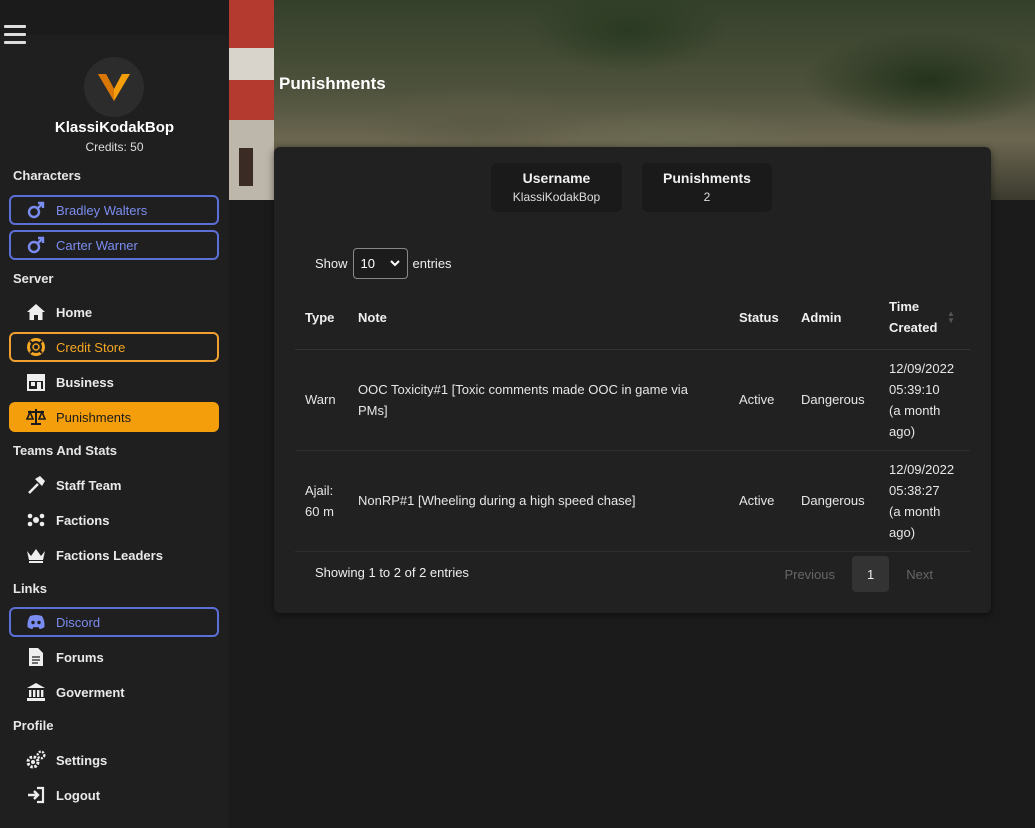 The image size is (1035, 828). What do you see at coordinates (78, 795) in the screenshot?
I see `sidebar-item-label: Logout` at bounding box center [78, 795].